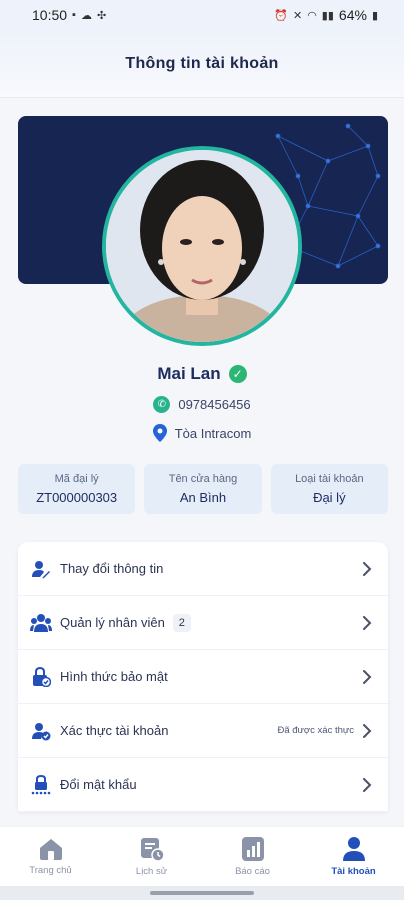  Describe the element at coordinates (329, 497) in the screenshot. I see `card-value: Đại lý` at that location.